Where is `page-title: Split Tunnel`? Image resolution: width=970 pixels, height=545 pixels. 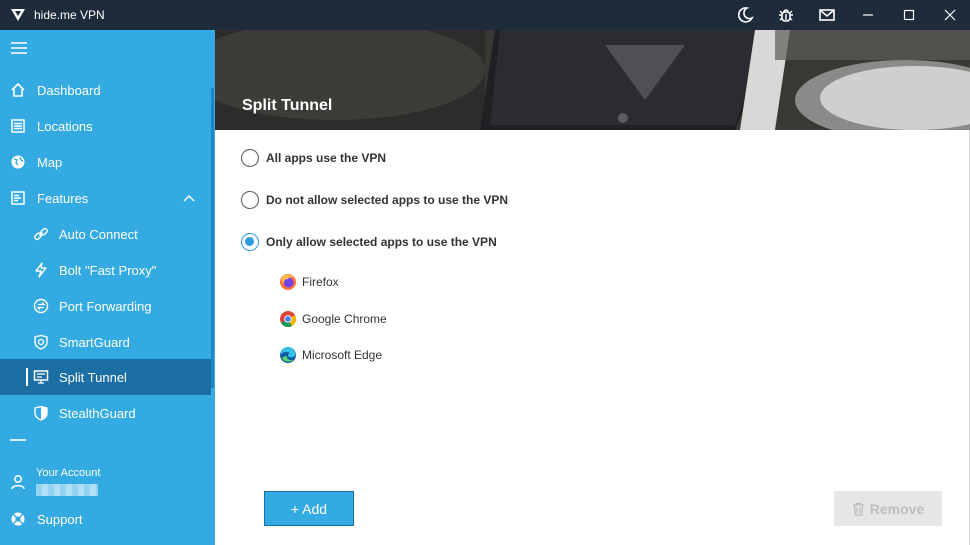
page-title: Split Tunnel is located at coordinates (287, 105).